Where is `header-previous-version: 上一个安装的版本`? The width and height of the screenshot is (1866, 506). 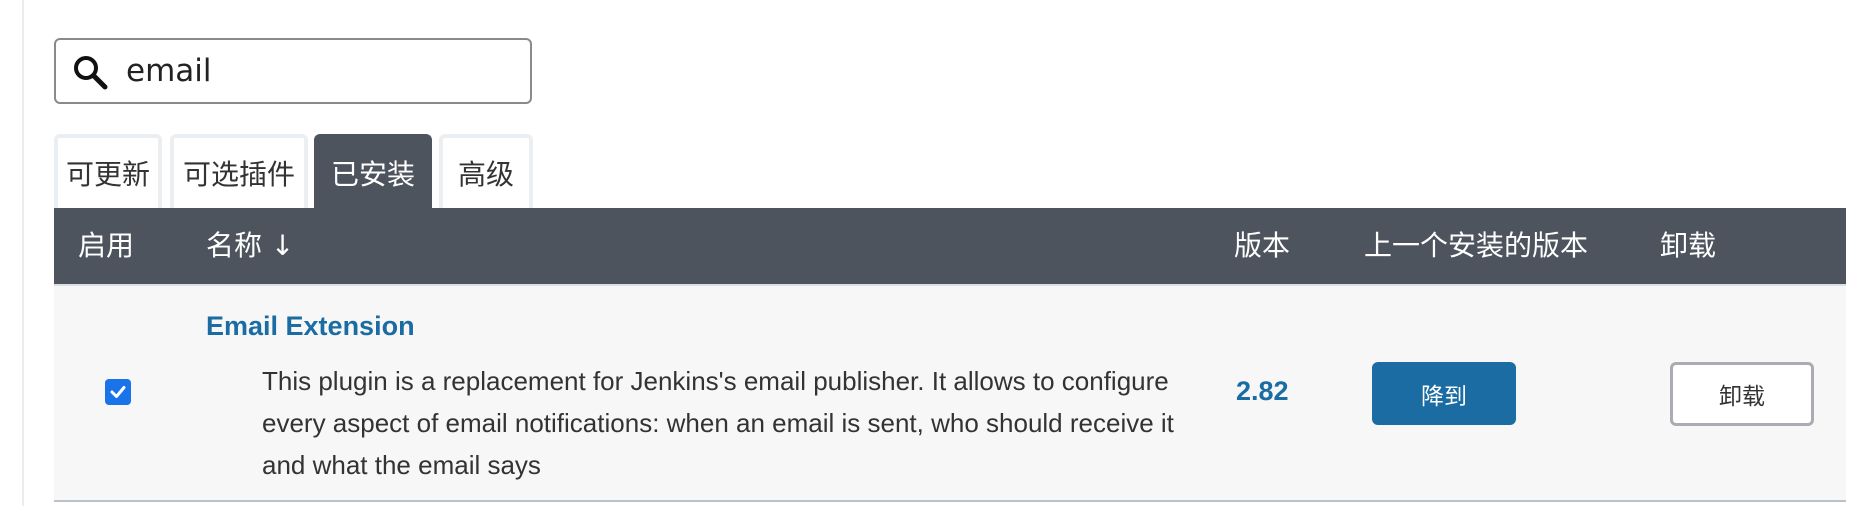 header-previous-version: 上一个安装的版本 is located at coordinates (1476, 246).